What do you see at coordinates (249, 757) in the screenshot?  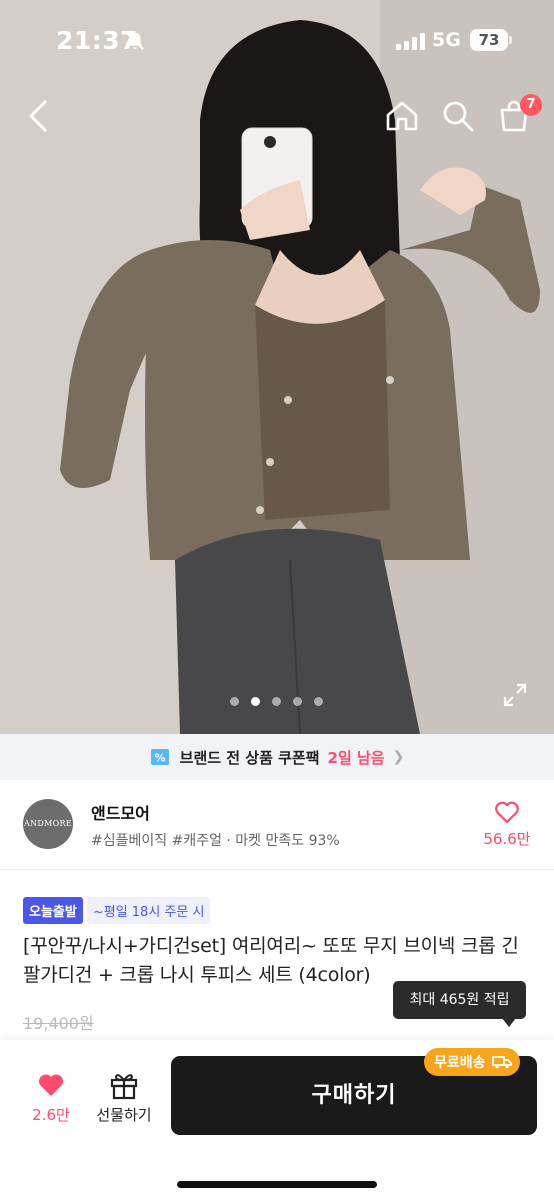 I see `coupon-text: 브랜드 전 상품 쿠폰팩` at bounding box center [249, 757].